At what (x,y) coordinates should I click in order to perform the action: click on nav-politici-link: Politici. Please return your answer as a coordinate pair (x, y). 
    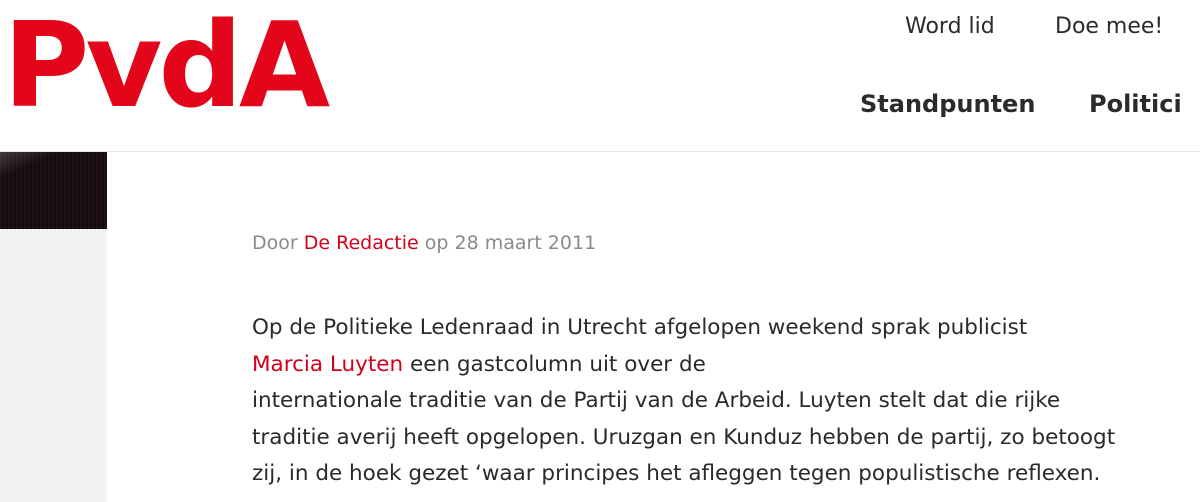
    Looking at the image, I should click on (1135, 104).